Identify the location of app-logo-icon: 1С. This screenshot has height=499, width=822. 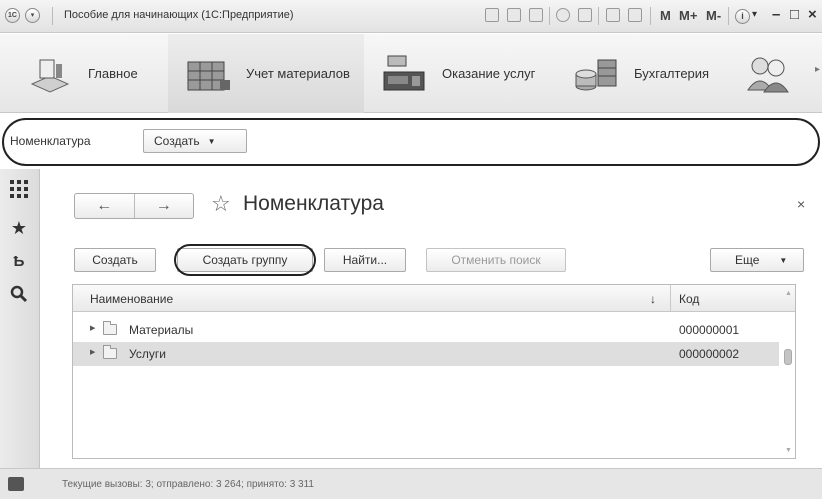
(12, 15).